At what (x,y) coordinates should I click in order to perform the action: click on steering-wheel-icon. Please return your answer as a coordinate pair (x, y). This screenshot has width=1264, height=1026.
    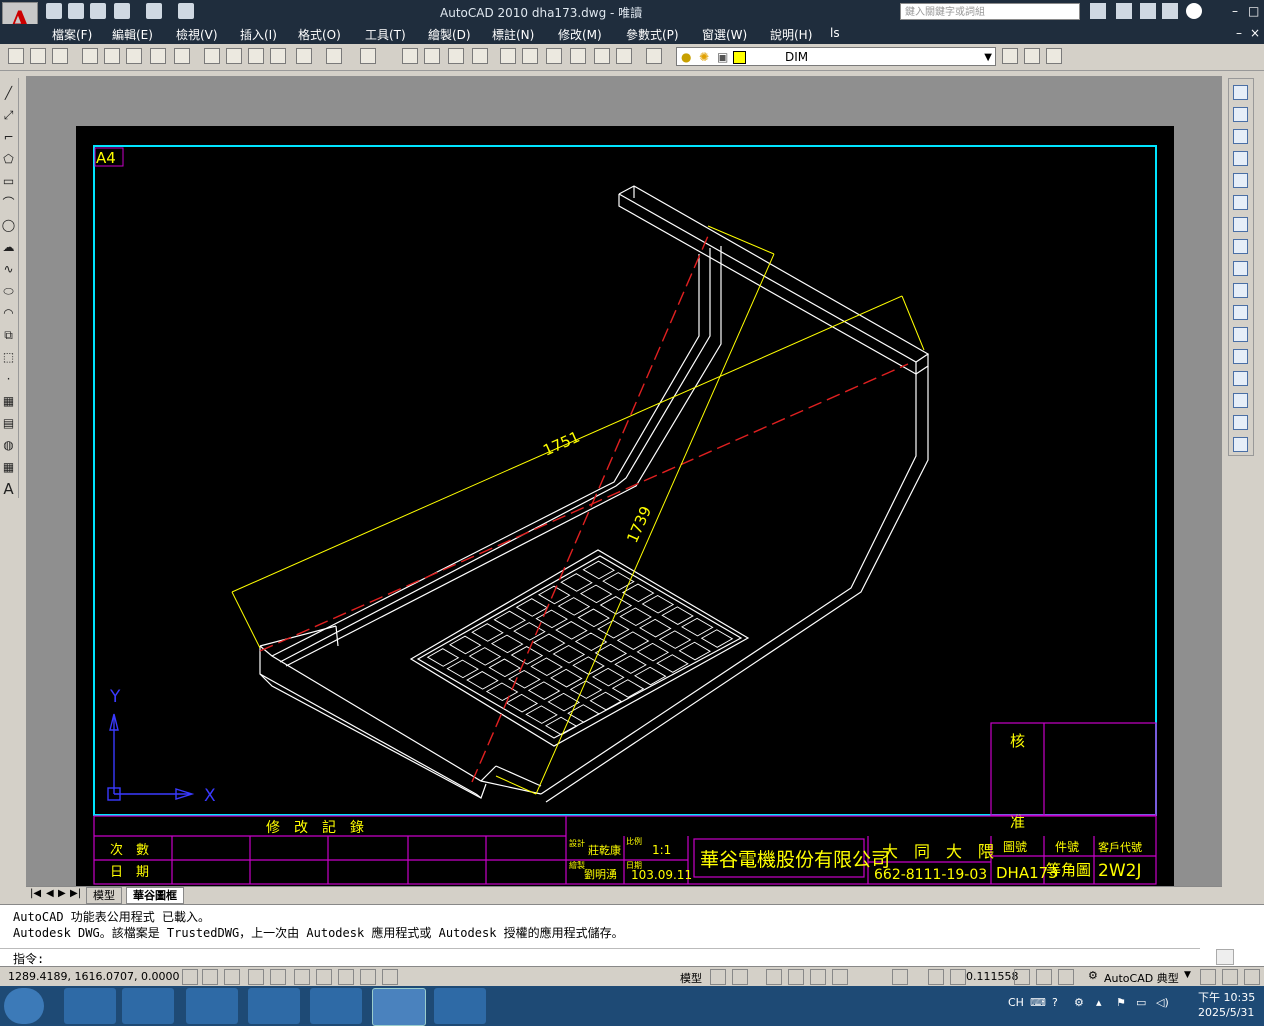
    Looking at the image, I should click on (818, 977).